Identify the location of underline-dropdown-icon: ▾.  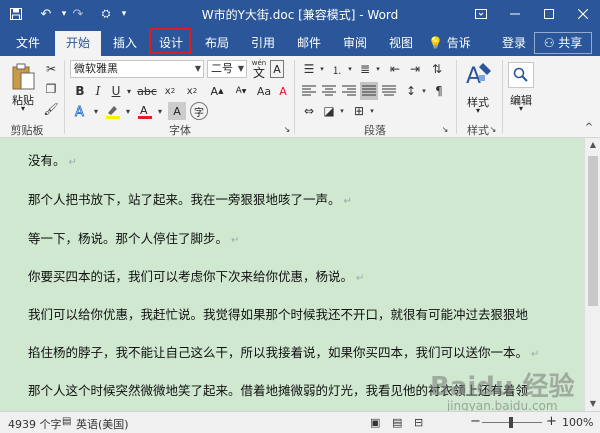
(129, 91).